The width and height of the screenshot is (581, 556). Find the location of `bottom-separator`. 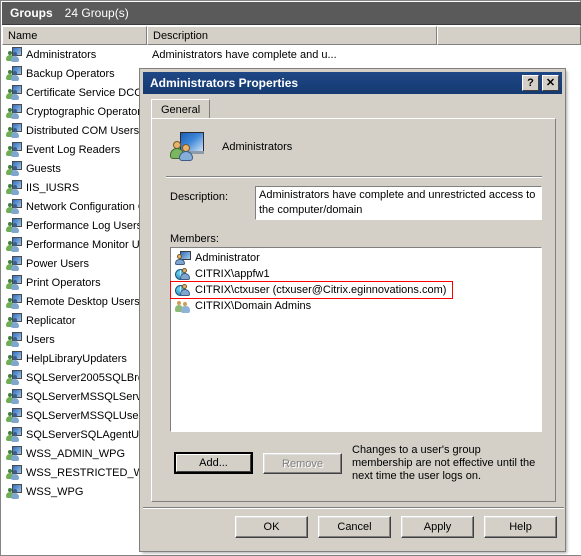

bottom-separator is located at coordinates (353, 508).